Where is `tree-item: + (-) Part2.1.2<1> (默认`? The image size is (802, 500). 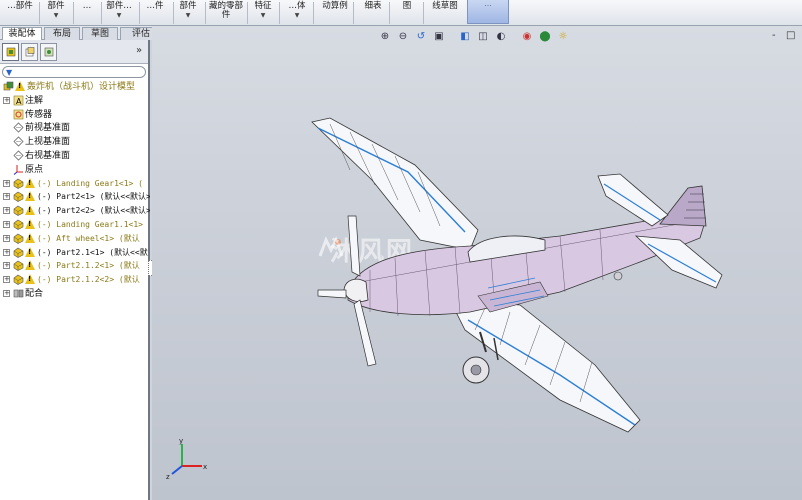 tree-item: + (-) Part2.1.2<1> (默认 is located at coordinates (75, 266).